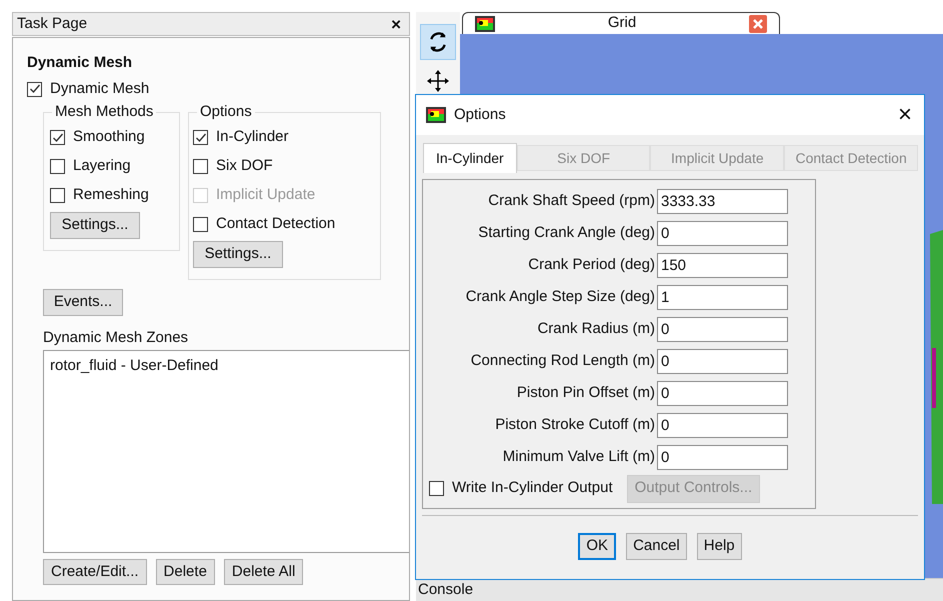 The height and width of the screenshot is (601, 943). Describe the element at coordinates (470, 158) in the screenshot. I see `tab: In-Cylinder` at that location.